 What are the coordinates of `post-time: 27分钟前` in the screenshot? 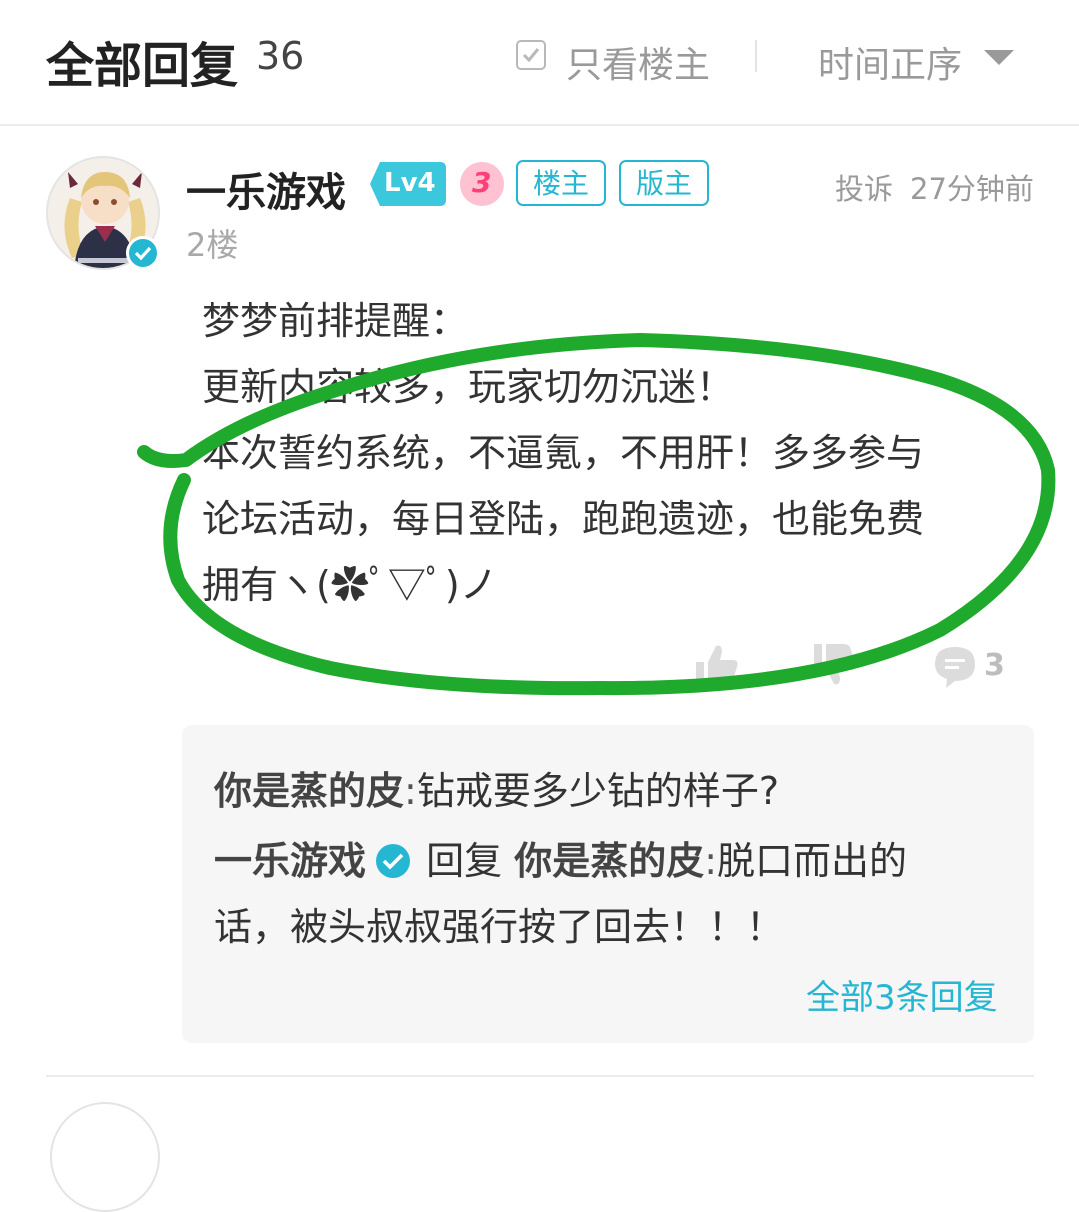 It's located at (972, 189).